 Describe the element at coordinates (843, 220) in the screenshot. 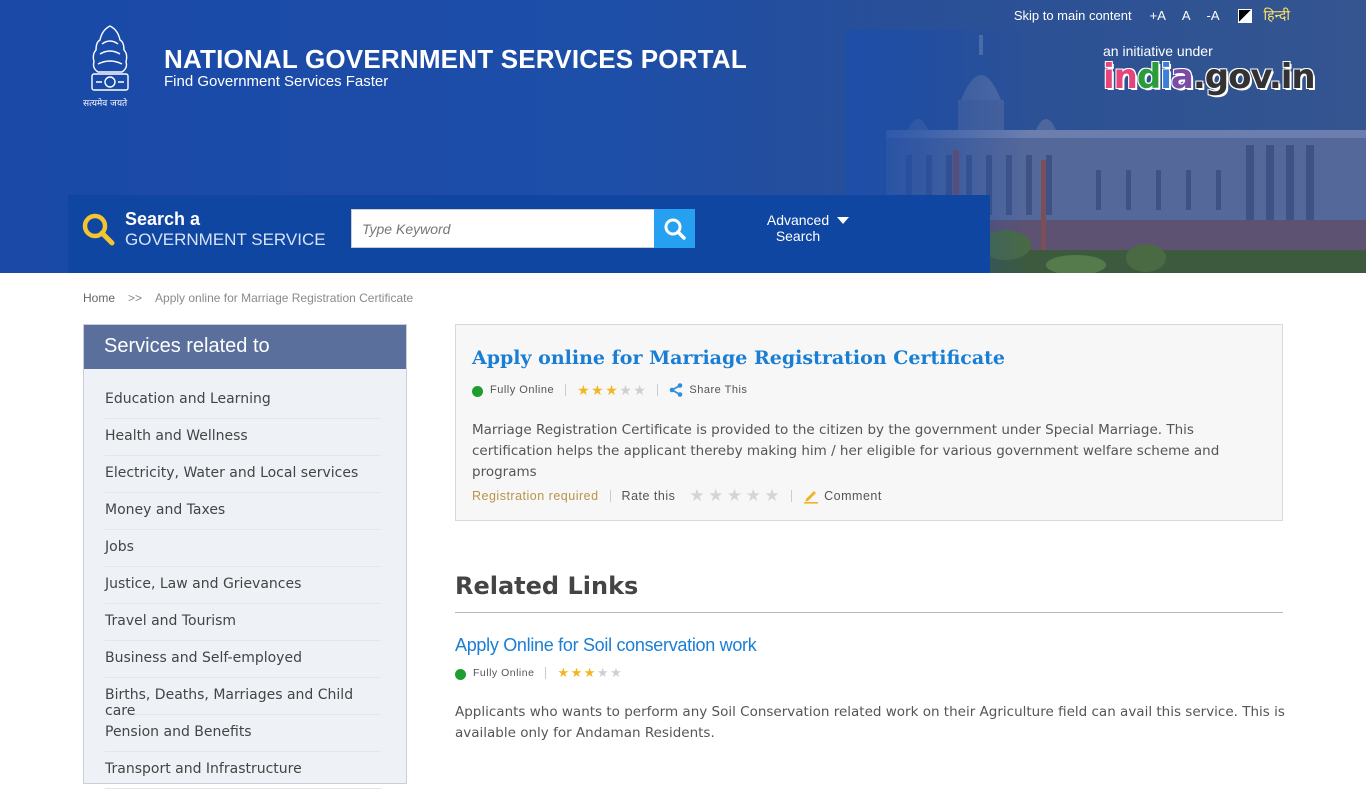

I see `caret-down-icon` at that location.